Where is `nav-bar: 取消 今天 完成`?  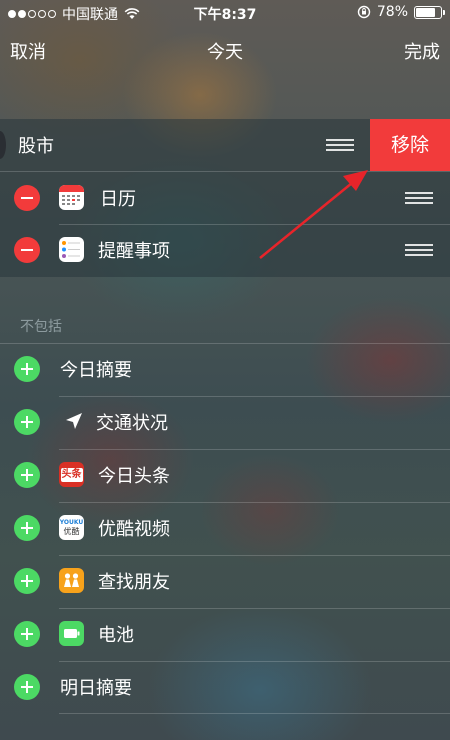 nav-bar: 取消 今天 完成 is located at coordinates (225, 51).